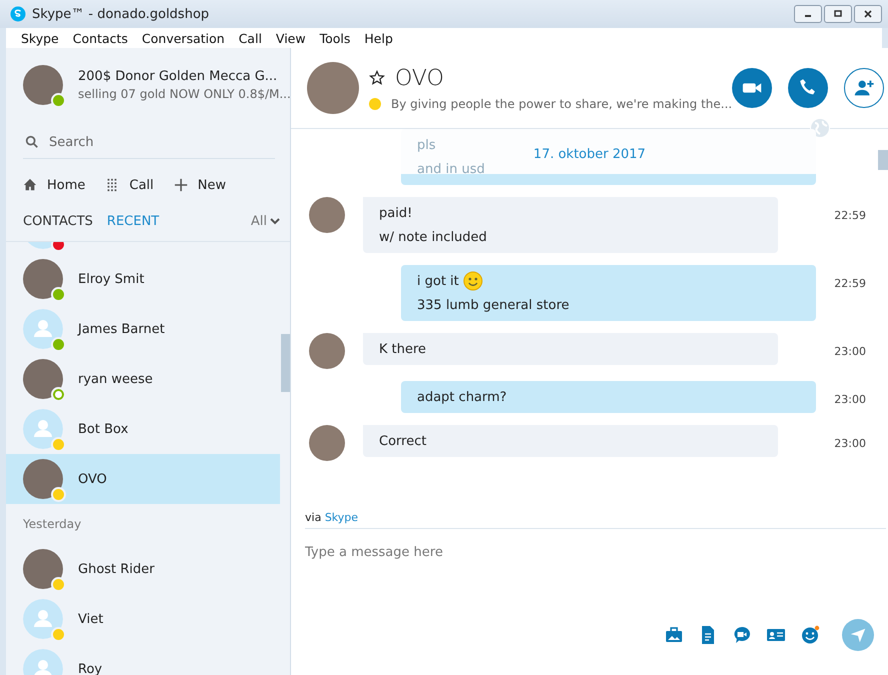  What do you see at coordinates (250, 38) in the screenshot?
I see `menu-item: Call` at bounding box center [250, 38].